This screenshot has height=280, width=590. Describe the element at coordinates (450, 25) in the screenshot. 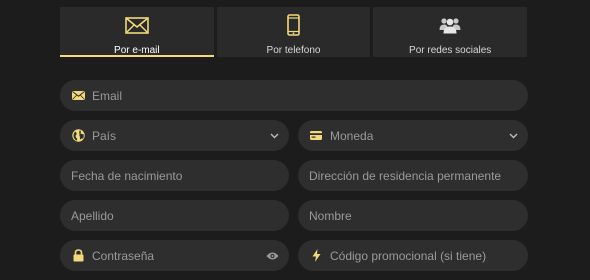

I see `users-icon` at that location.